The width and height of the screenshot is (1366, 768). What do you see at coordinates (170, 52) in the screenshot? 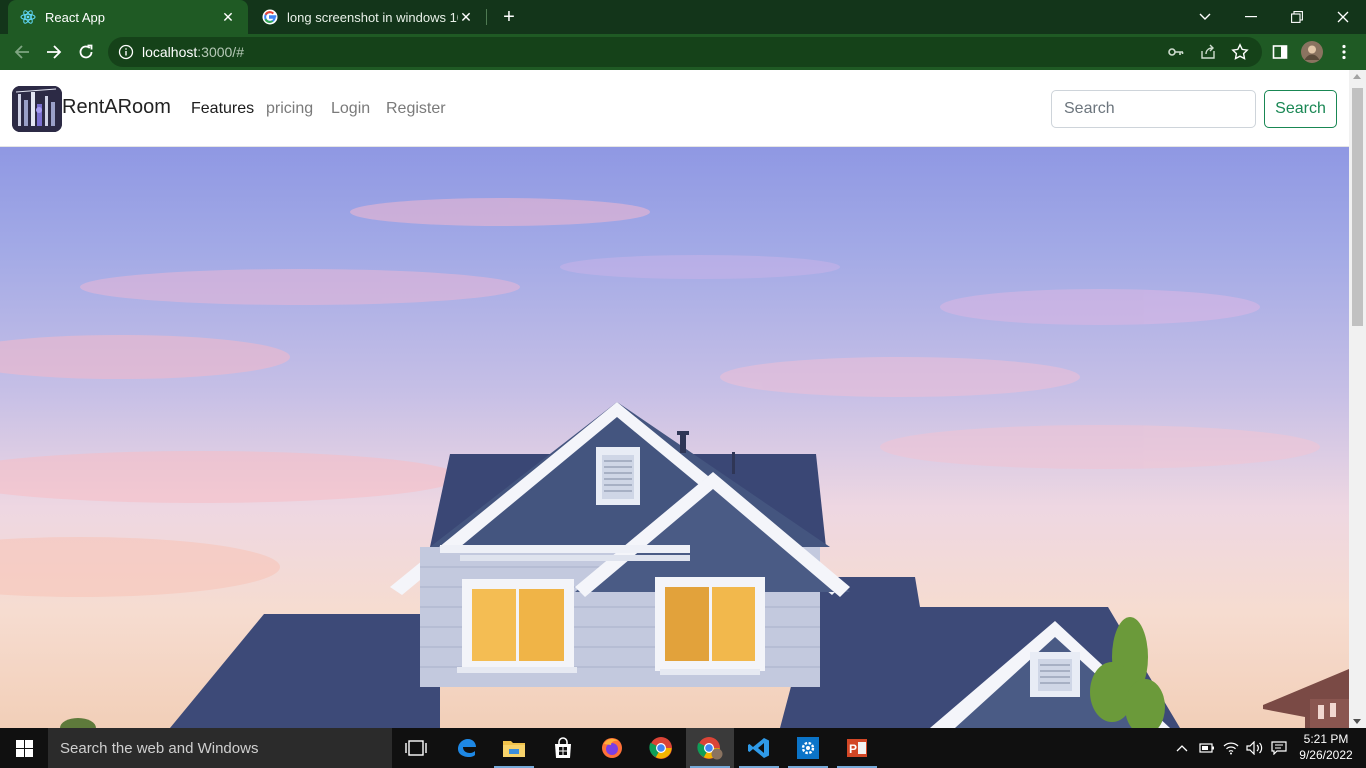
I see `address-host: localhost` at bounding box center [170, 52].